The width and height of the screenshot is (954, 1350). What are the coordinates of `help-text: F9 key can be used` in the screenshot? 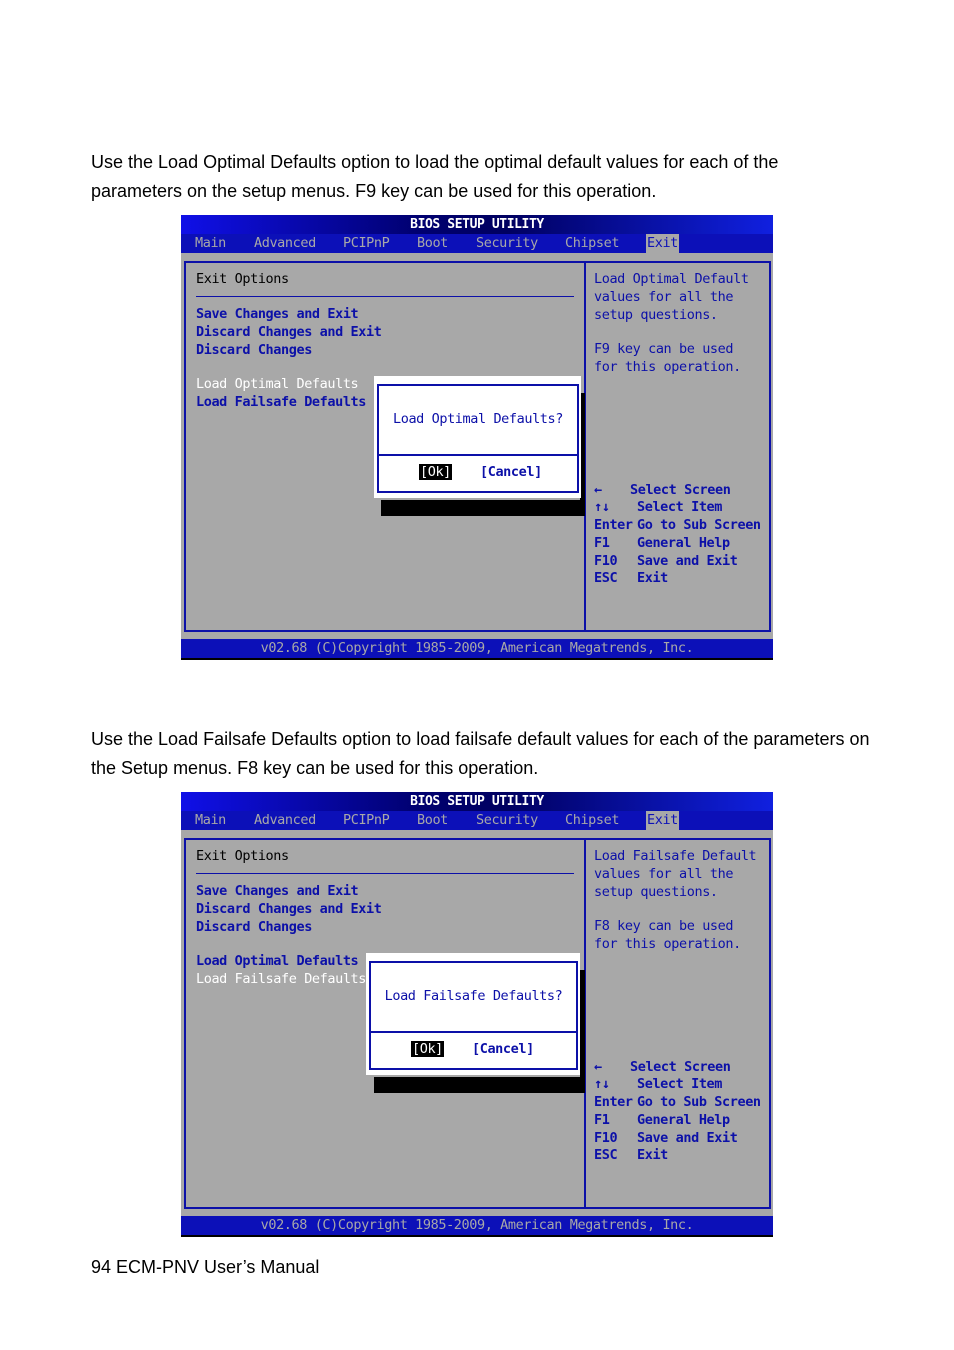 It's located at (664, 349).